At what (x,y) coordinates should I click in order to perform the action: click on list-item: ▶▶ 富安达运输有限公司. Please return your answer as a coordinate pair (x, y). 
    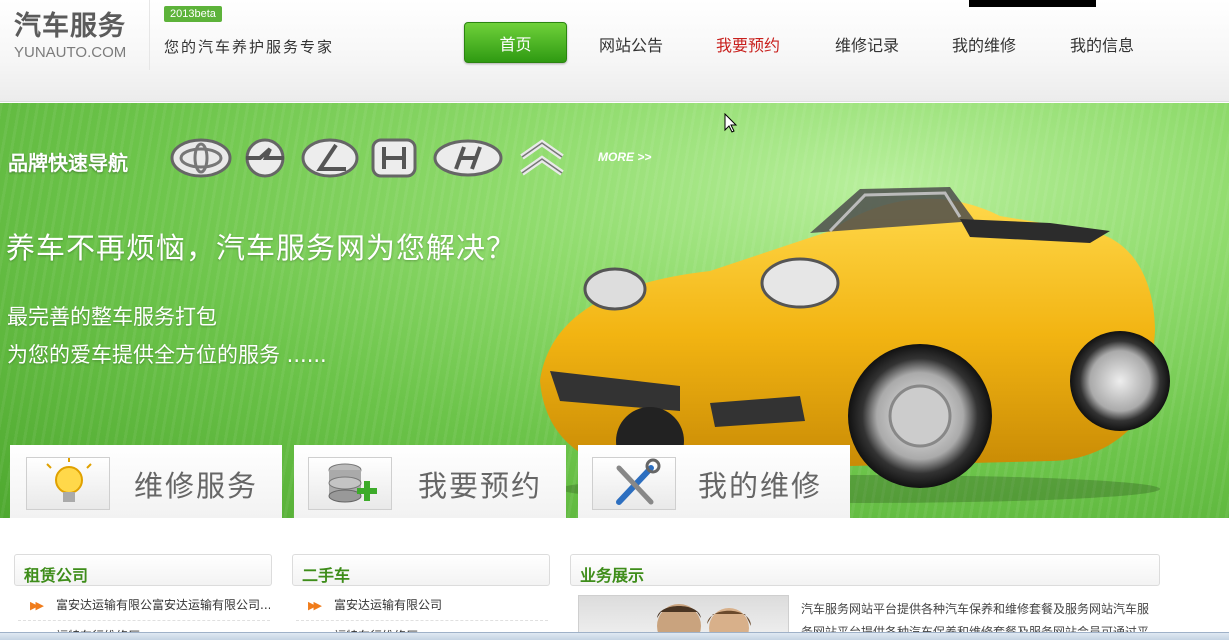
    Looking at the image, I should click on (428, 604).